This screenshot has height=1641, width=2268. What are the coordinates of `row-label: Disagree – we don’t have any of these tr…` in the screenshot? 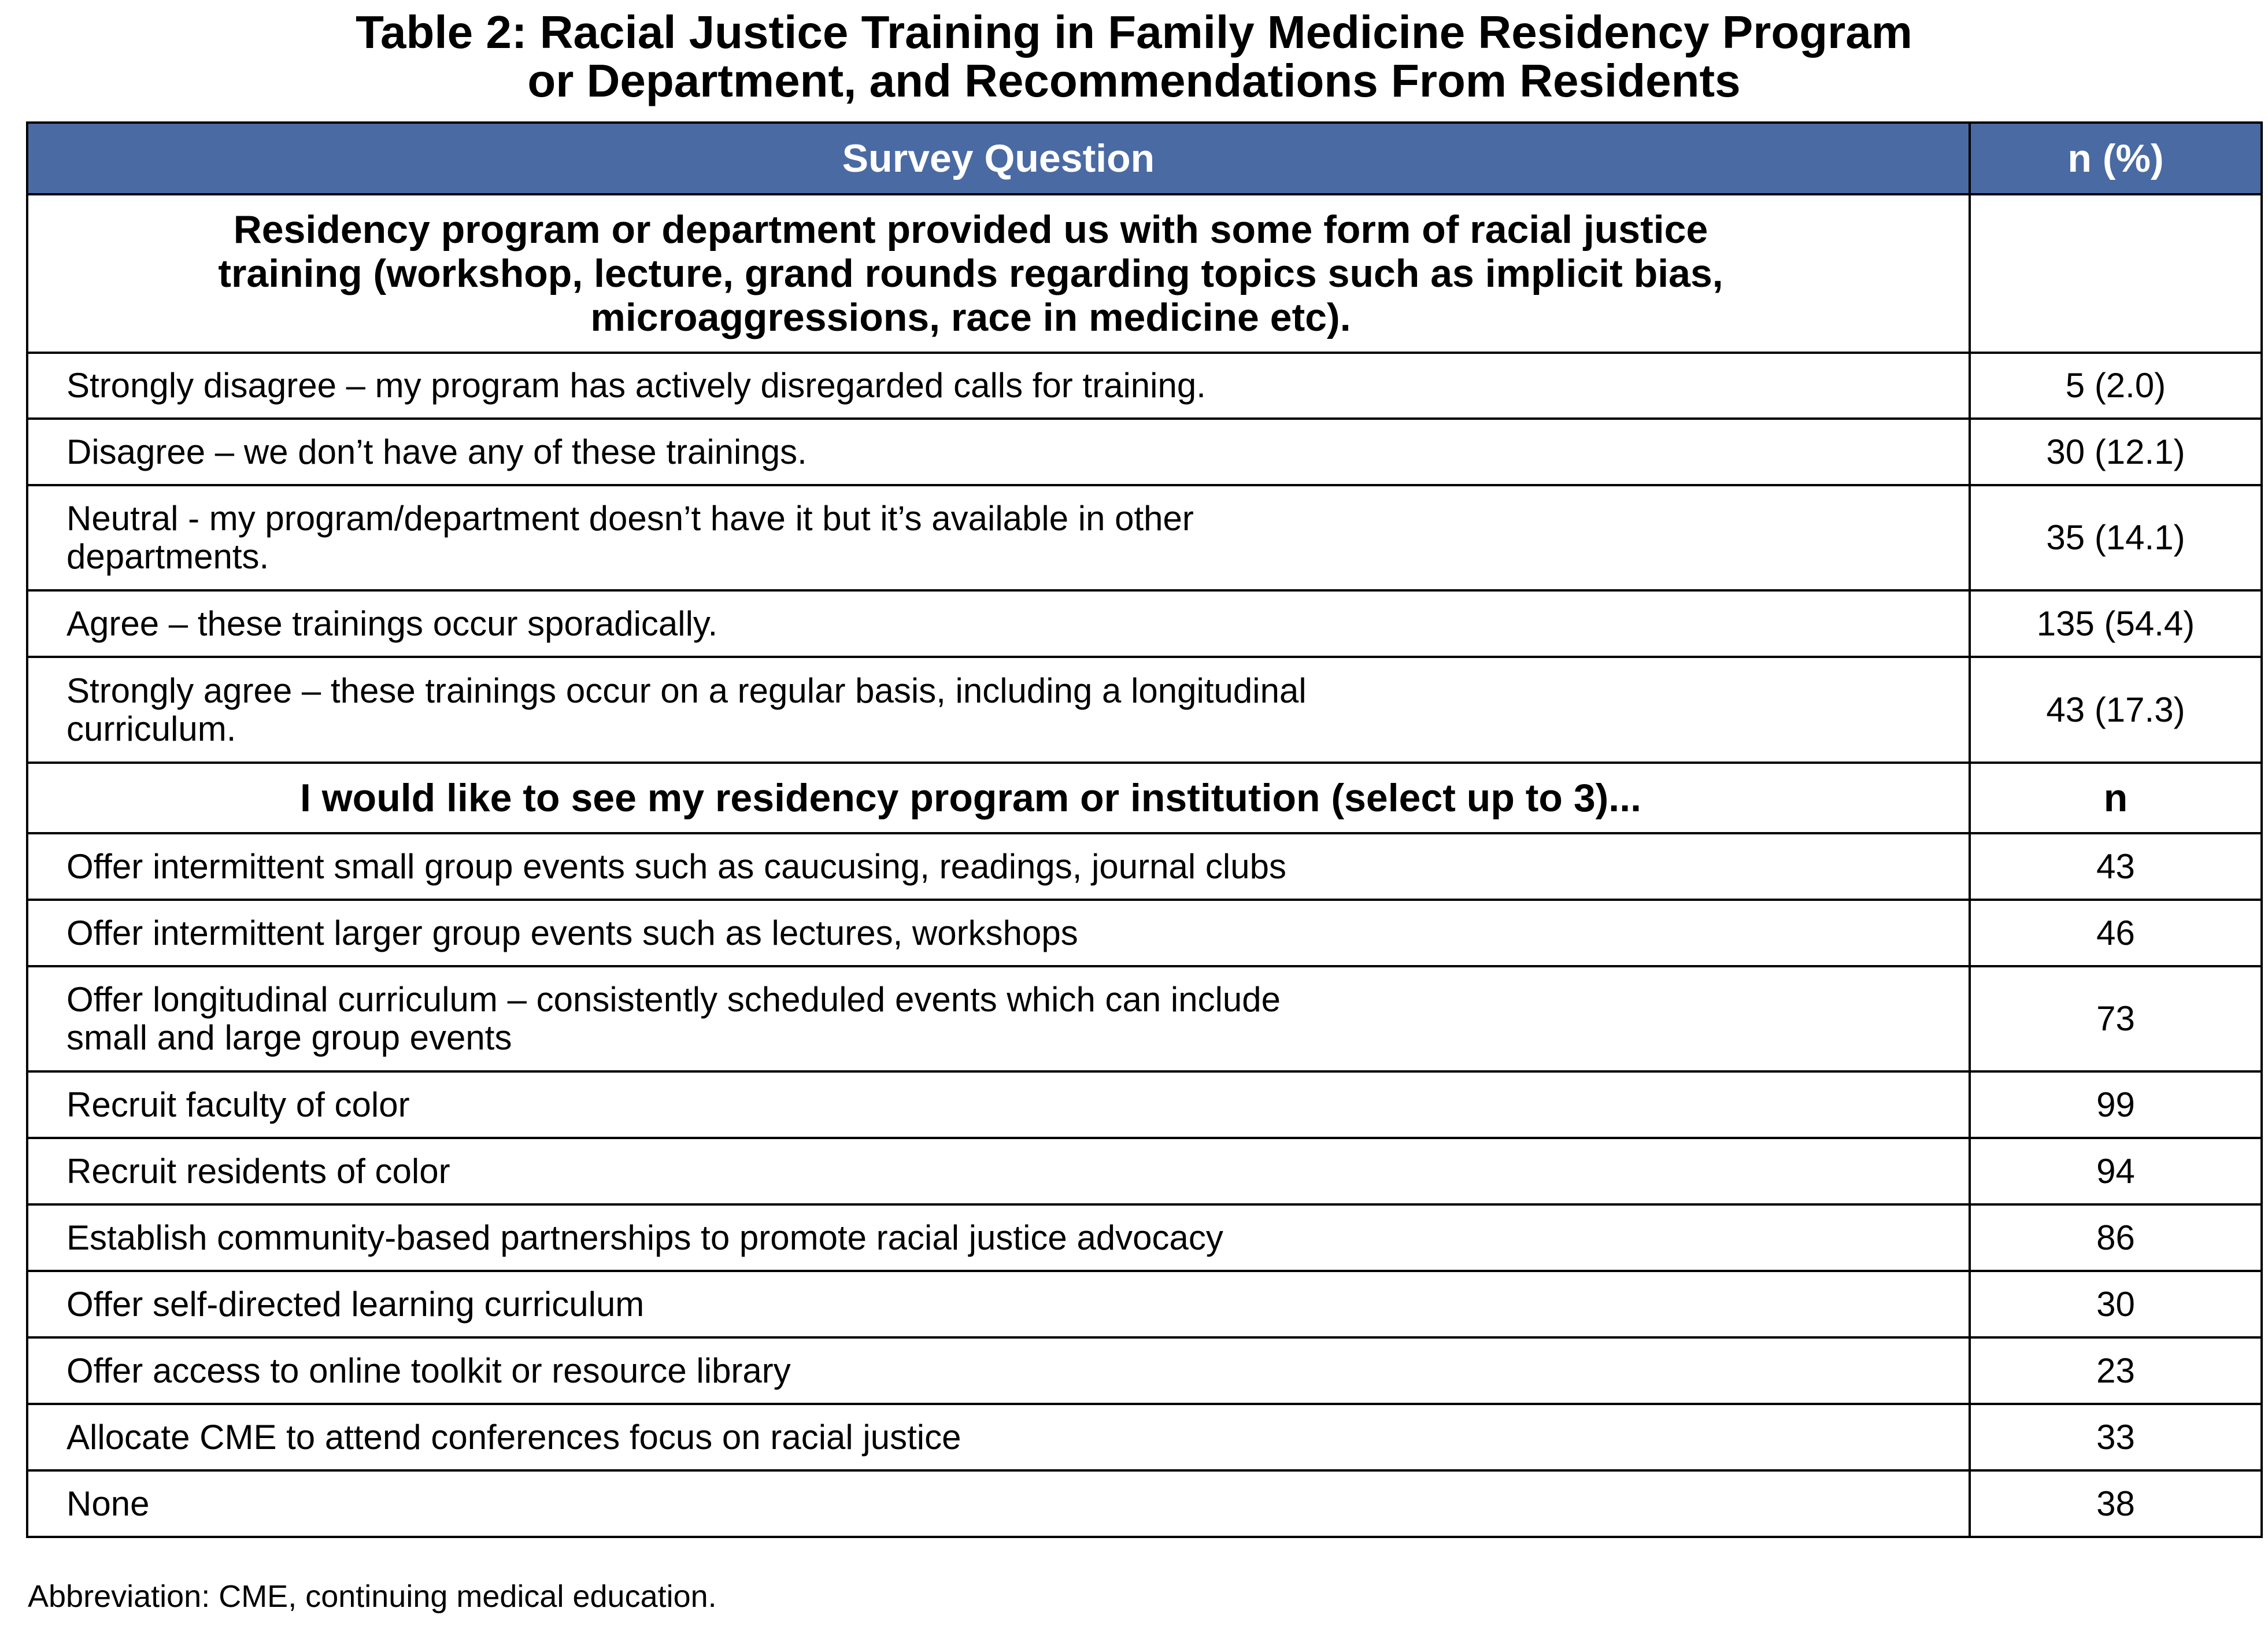 It's located at (998, 451).